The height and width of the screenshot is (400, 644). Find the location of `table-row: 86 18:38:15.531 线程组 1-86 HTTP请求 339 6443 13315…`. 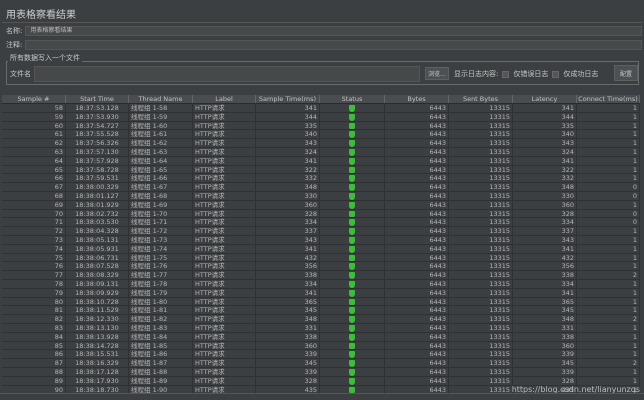

table-row: 86 18:38:15.531 线程组 1-86 HTTP请求 339 6443 13315… is located at coordinates (321, 355).